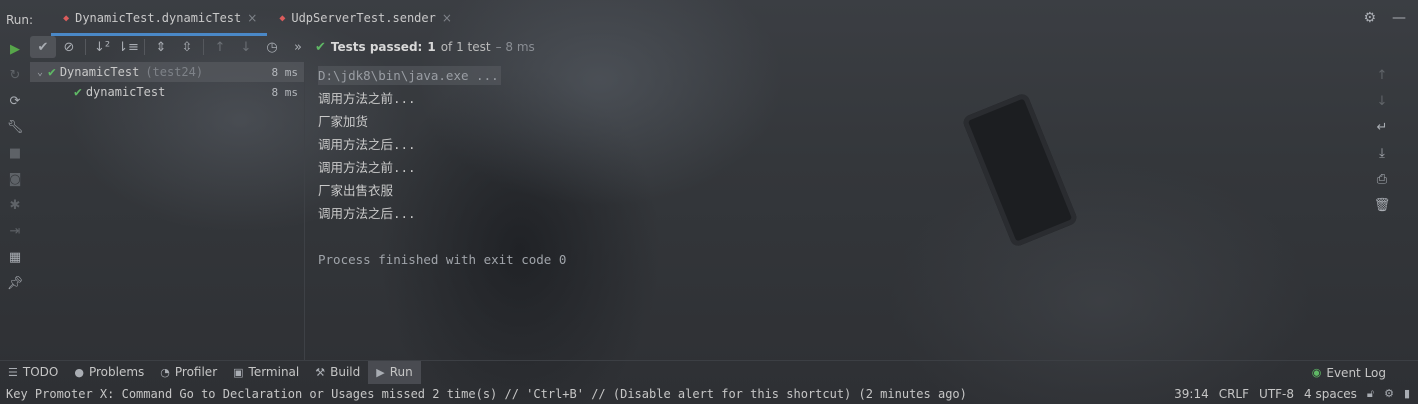 The height and width of the screenshot is (404, 1418). Describe the element at coordinates (15, 153) in the screenshot. I see `stop-icon: ■` at that location.